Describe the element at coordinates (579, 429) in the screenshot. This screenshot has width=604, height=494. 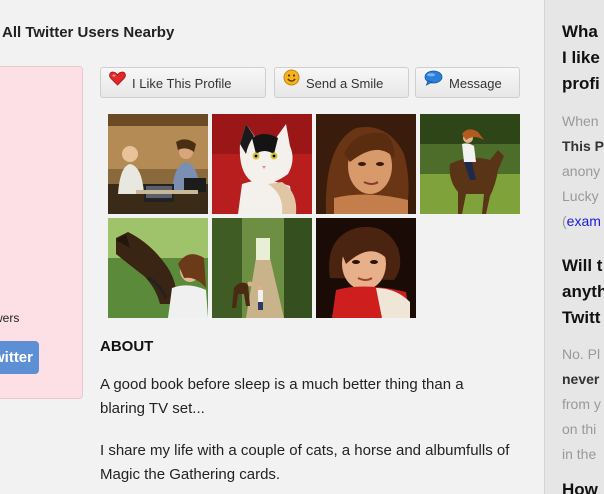
I see `faq-answer-2-line-4: on thi` at that location.